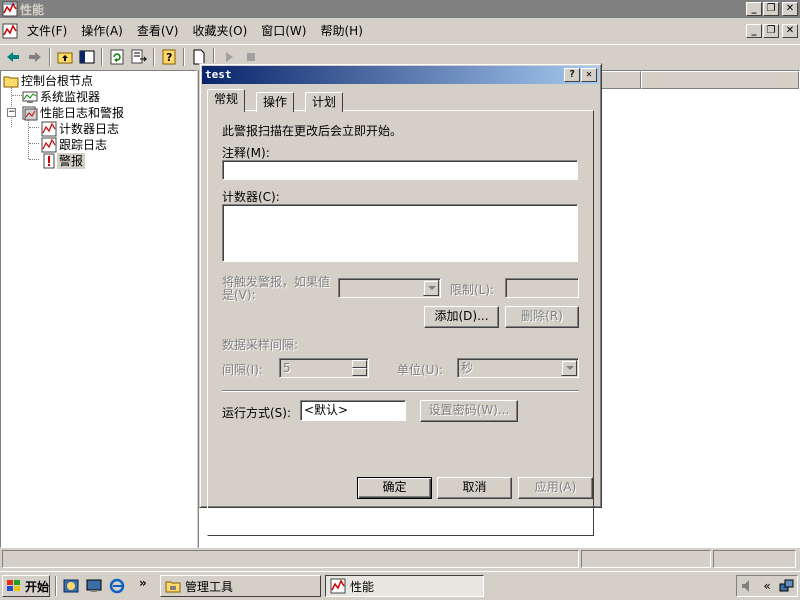 The height and width of the screenshot is (600, 800). I want to click on alert-icon, so click(49, 161).